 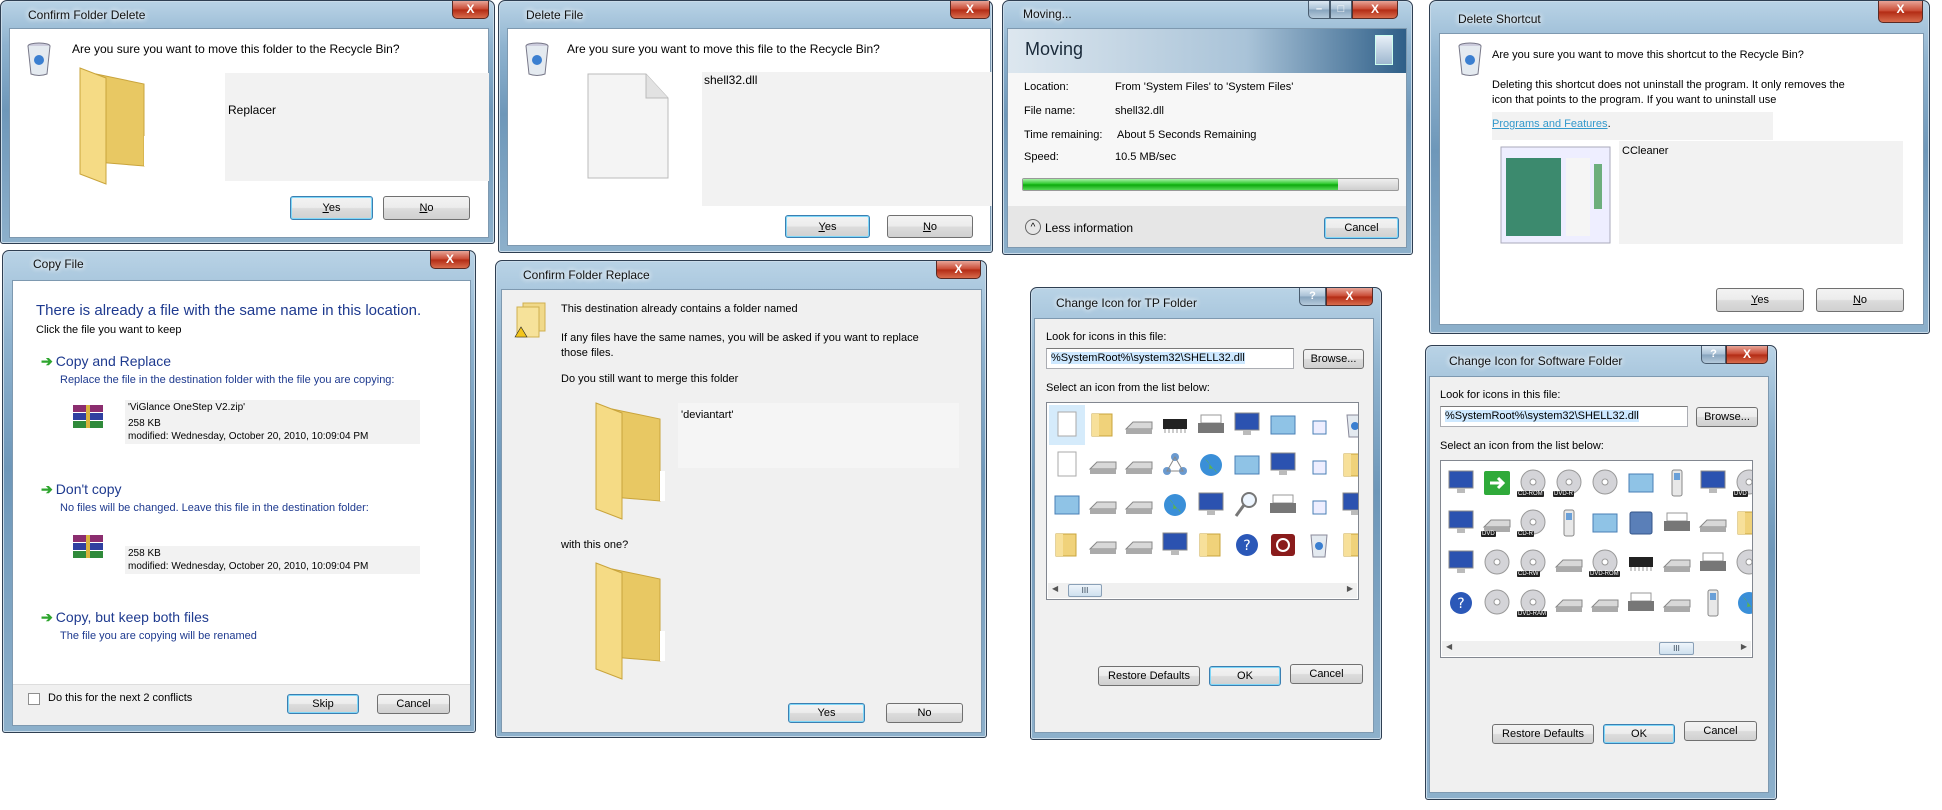 What do you see at coordinates (1103, 545) in the screenshot?
I see `hard-drive-icon` at bounding box center [1103, 545].